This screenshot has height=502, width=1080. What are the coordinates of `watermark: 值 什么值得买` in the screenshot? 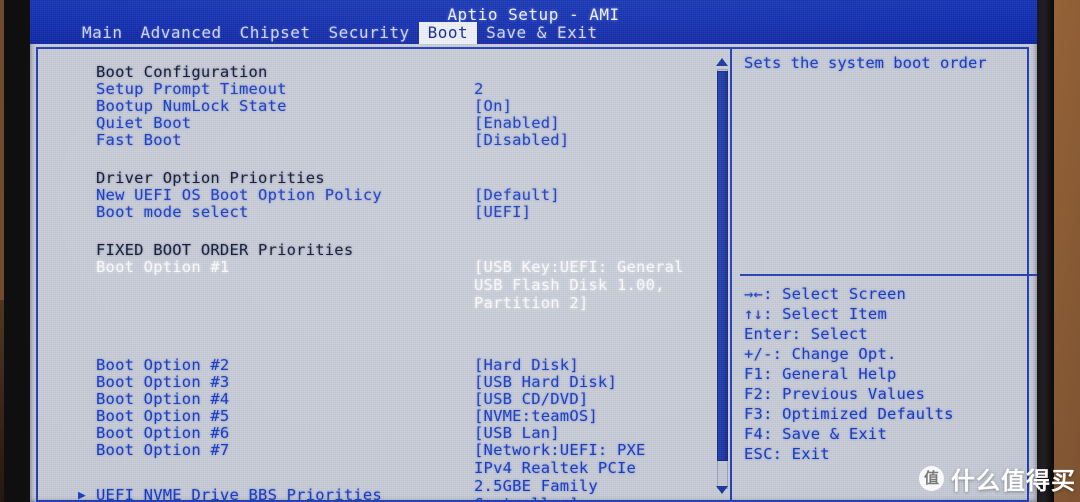 It's located at (997, 478).